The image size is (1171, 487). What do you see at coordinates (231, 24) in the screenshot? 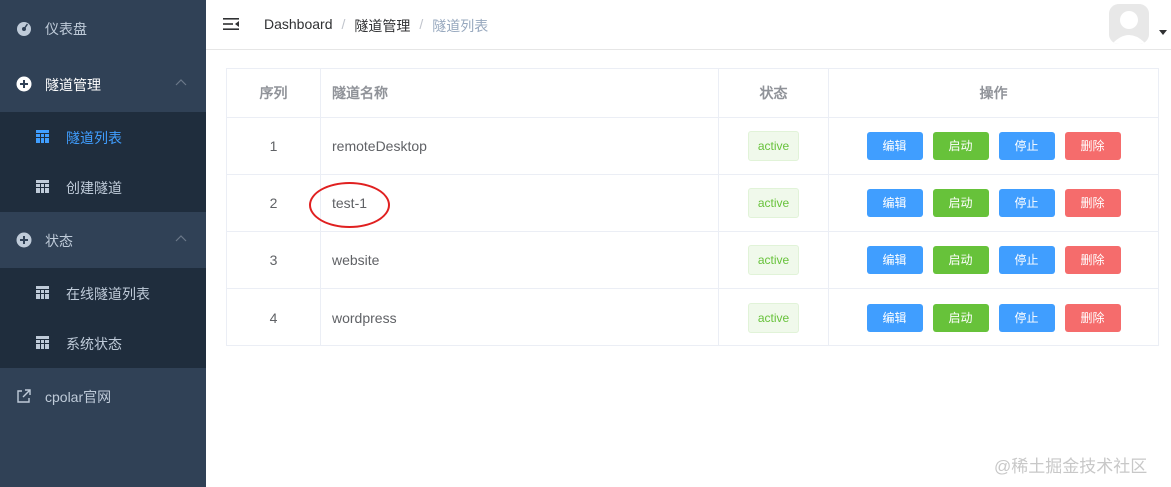
I see `hamburger-icon` at bounding box center [231, 24].